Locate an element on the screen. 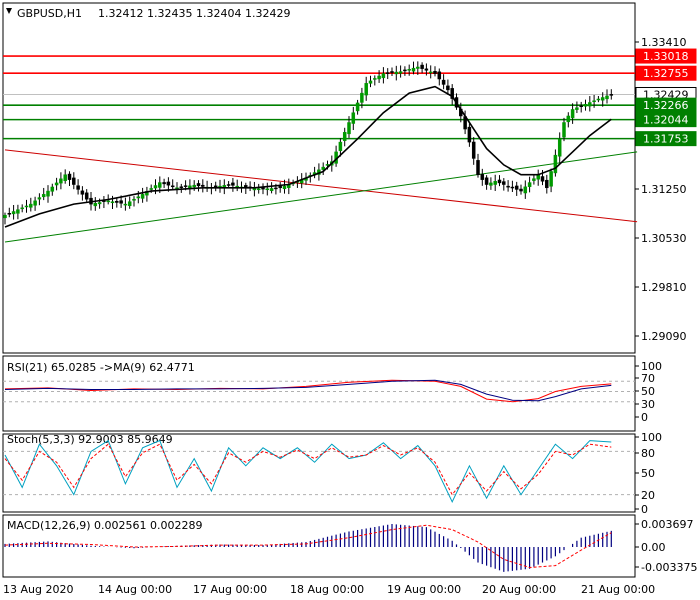  y-tick: 1.33410 is located at coordinates (664, 42).